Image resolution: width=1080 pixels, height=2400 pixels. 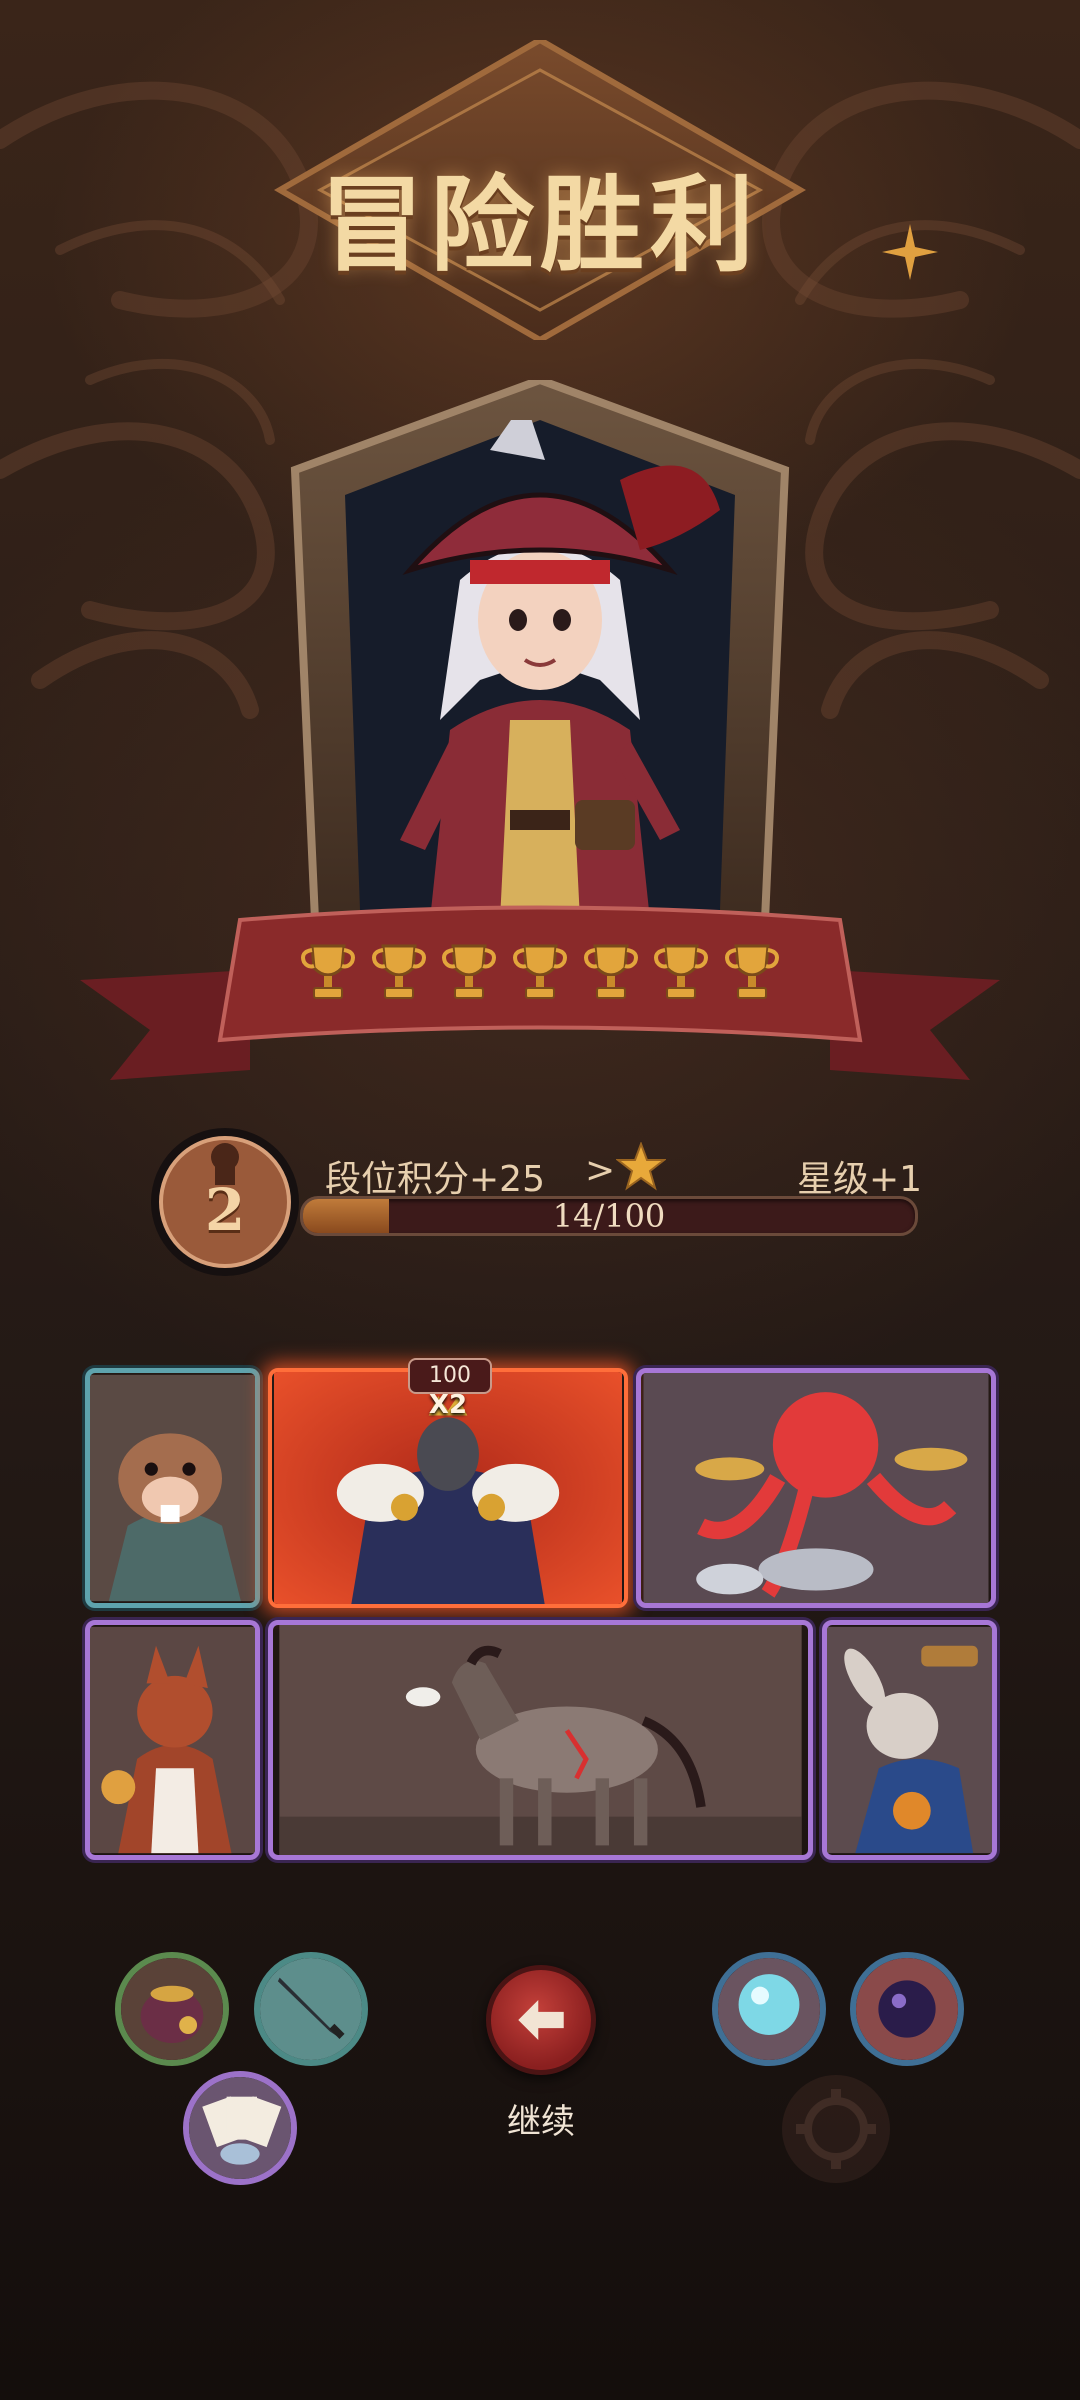 I want to click on relic-gear-locked, so click(x=836, y=2129).